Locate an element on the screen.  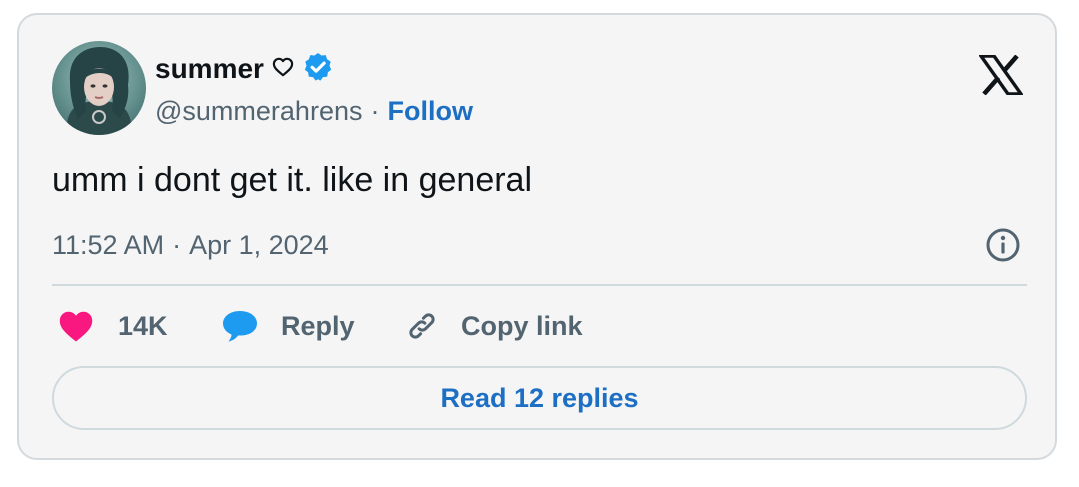
read-replies-label: Read 12 replies is located at coordinates (539, 397).